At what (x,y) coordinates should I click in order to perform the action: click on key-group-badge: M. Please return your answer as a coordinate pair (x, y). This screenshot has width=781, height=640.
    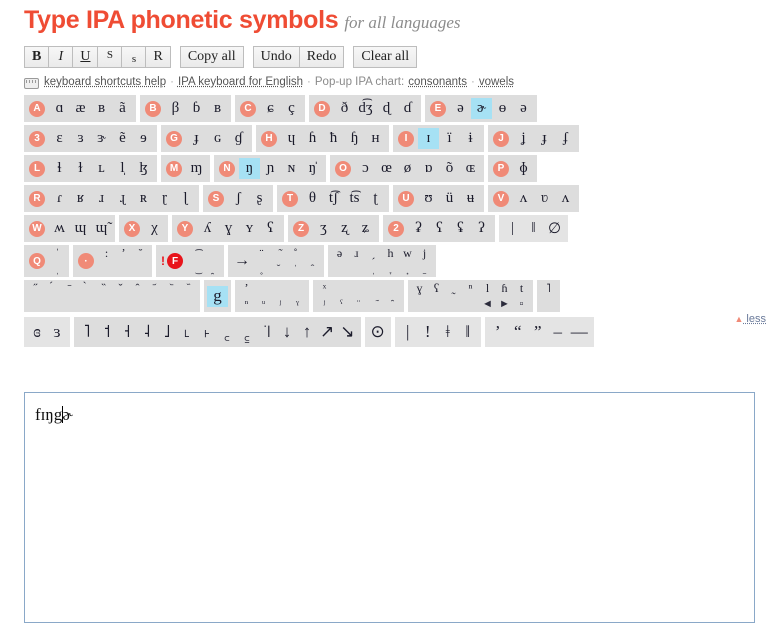
    Looking at the image, I should click on (174, 168).